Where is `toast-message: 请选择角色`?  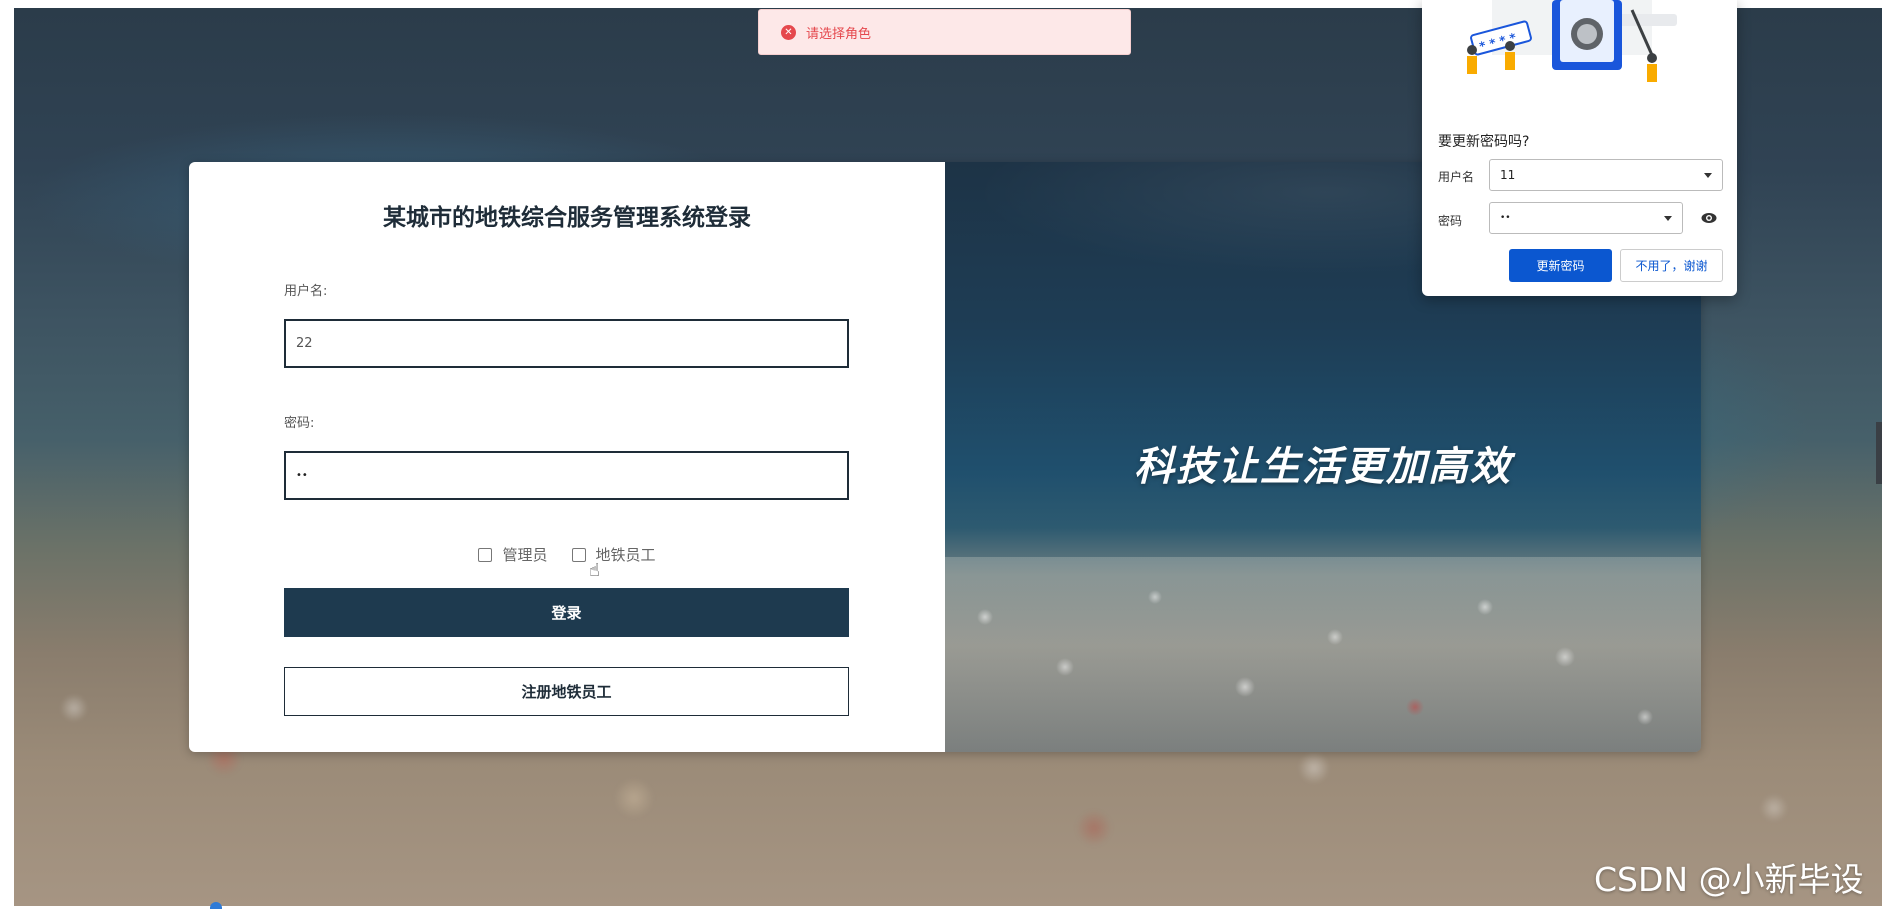
toast-message: 请选择角色 is located at coordinates (839, 34).